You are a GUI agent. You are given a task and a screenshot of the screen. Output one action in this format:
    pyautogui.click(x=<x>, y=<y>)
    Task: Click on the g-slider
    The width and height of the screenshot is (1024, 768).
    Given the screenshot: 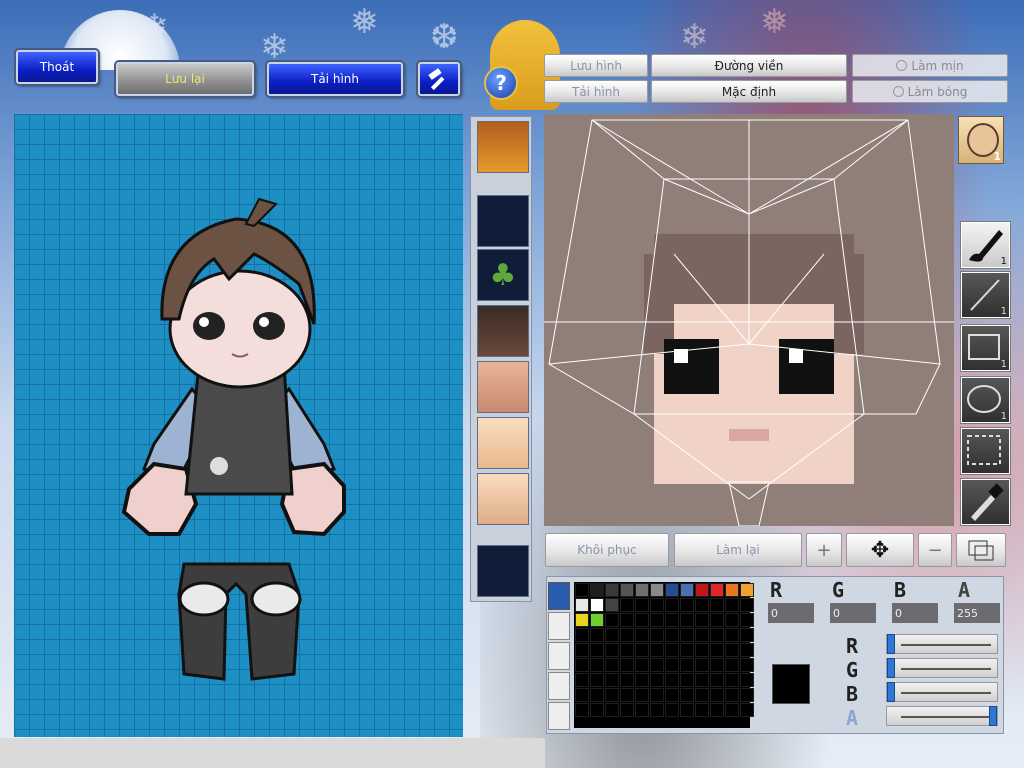 What is the action you would take?
    pyautogui.click(x=942, y=668)
    